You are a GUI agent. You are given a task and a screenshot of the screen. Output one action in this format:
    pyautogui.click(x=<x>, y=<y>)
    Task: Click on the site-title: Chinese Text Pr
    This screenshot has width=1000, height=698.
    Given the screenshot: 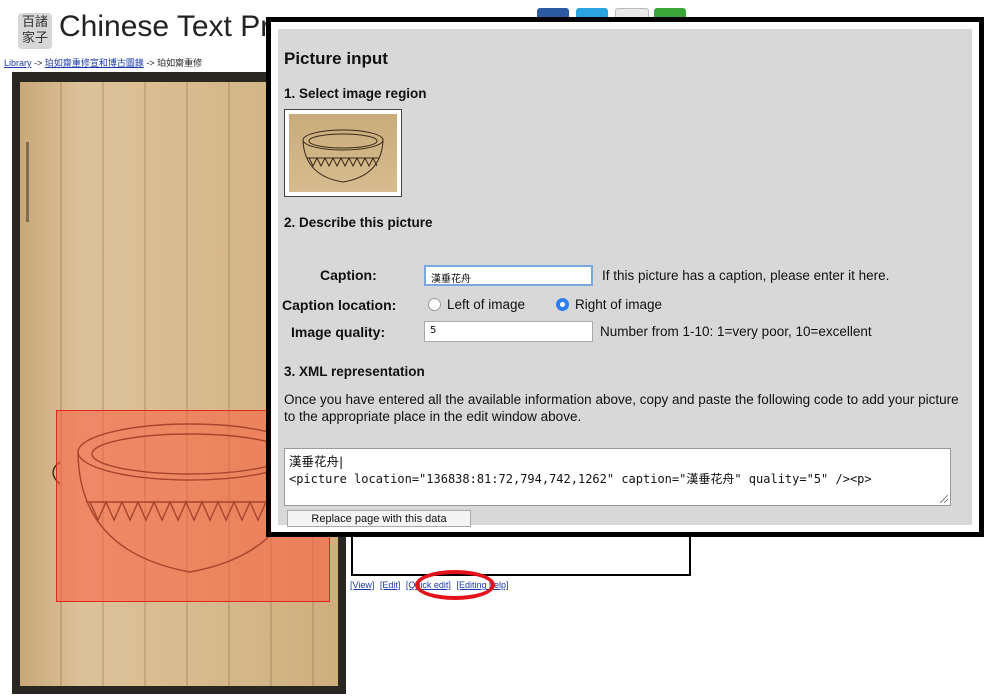 What is the action you would take?
    pyautogui.click(x=164, y=27)
    